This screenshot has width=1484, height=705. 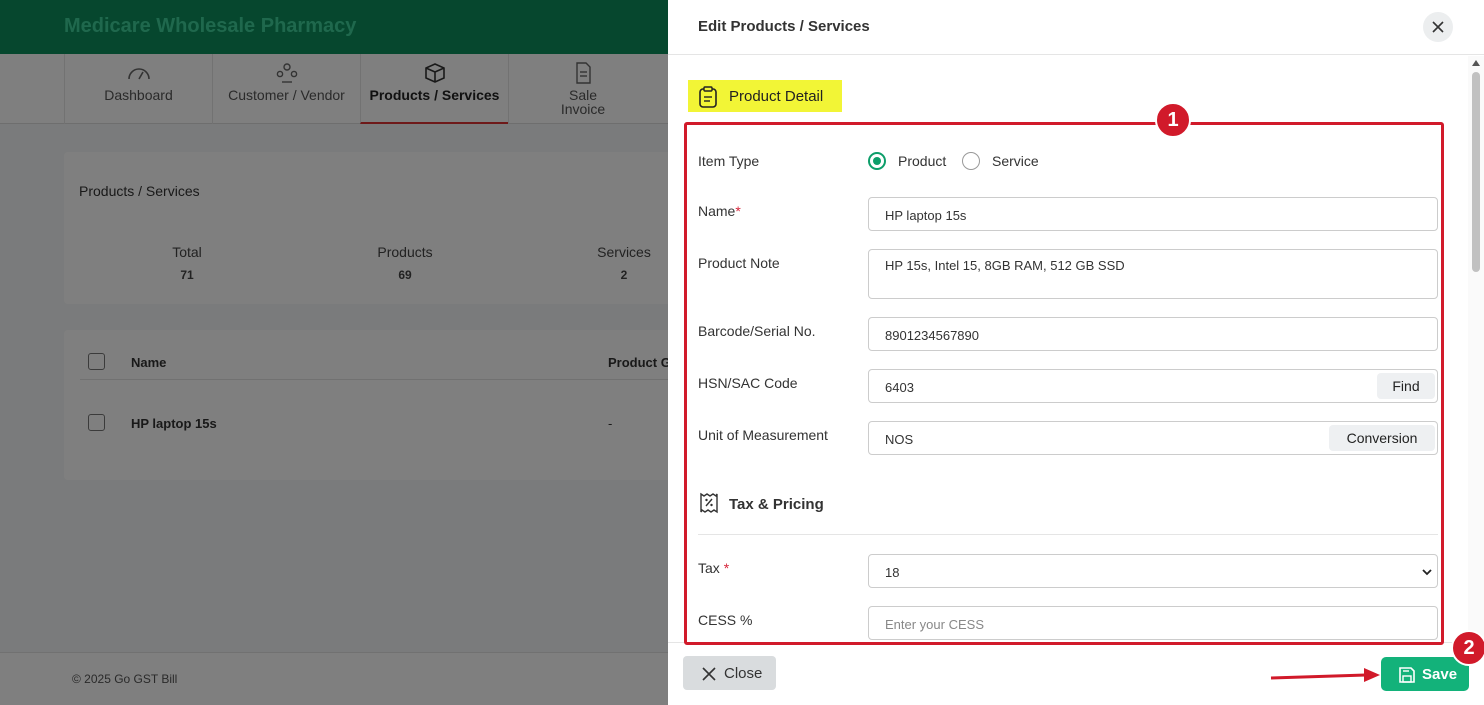 I want to click on annotation-arrow-icon, so click(x=1325, y=675).